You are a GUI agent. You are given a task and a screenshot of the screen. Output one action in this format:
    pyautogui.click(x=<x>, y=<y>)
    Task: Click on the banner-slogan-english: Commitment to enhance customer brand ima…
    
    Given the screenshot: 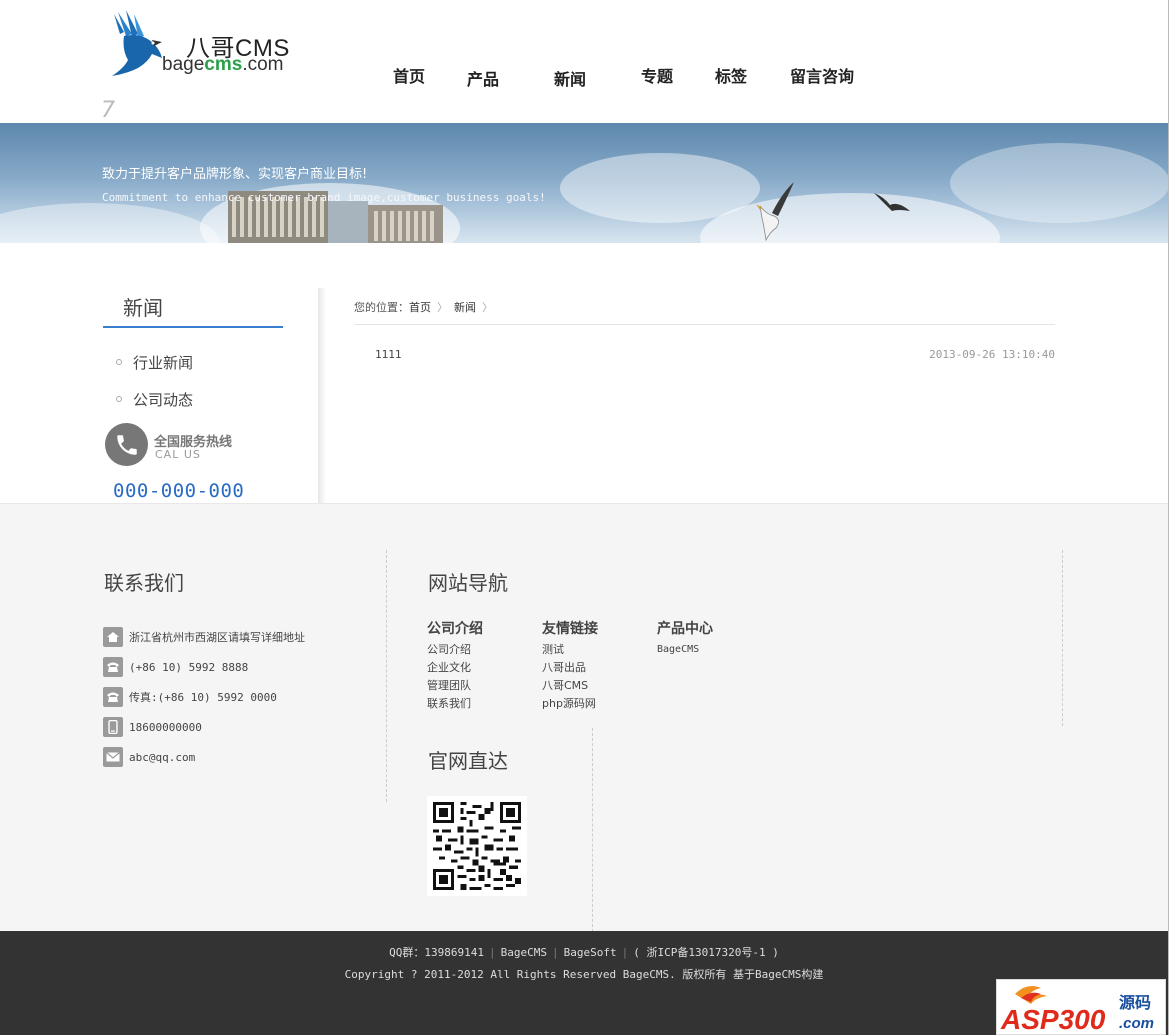 What is the action you would take?
    pyautogui.click(x=324, y=197)
    